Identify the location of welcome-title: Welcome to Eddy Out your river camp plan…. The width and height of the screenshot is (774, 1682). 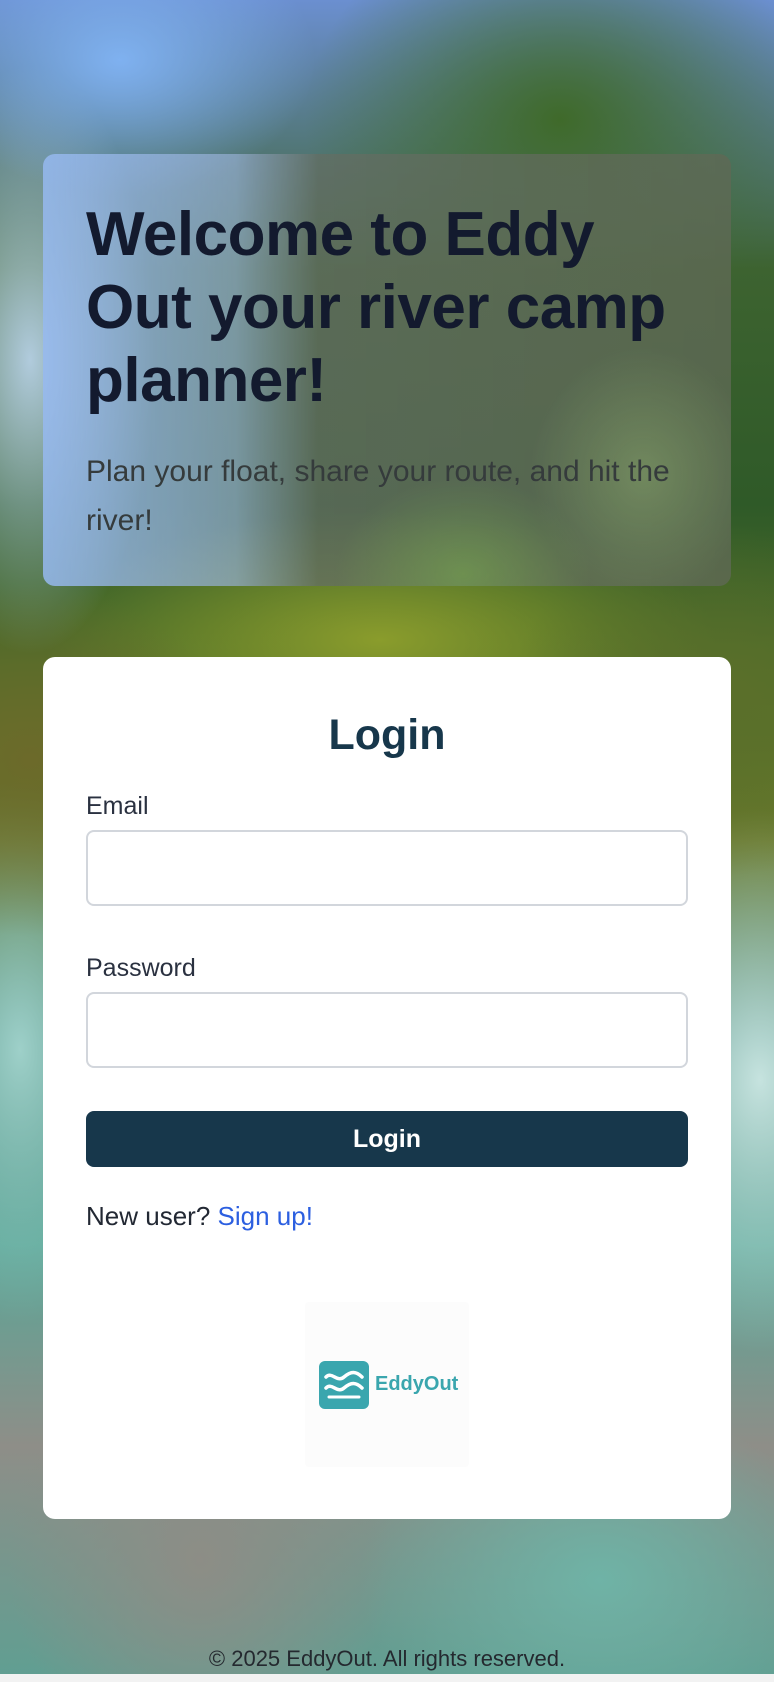
(376, 307).